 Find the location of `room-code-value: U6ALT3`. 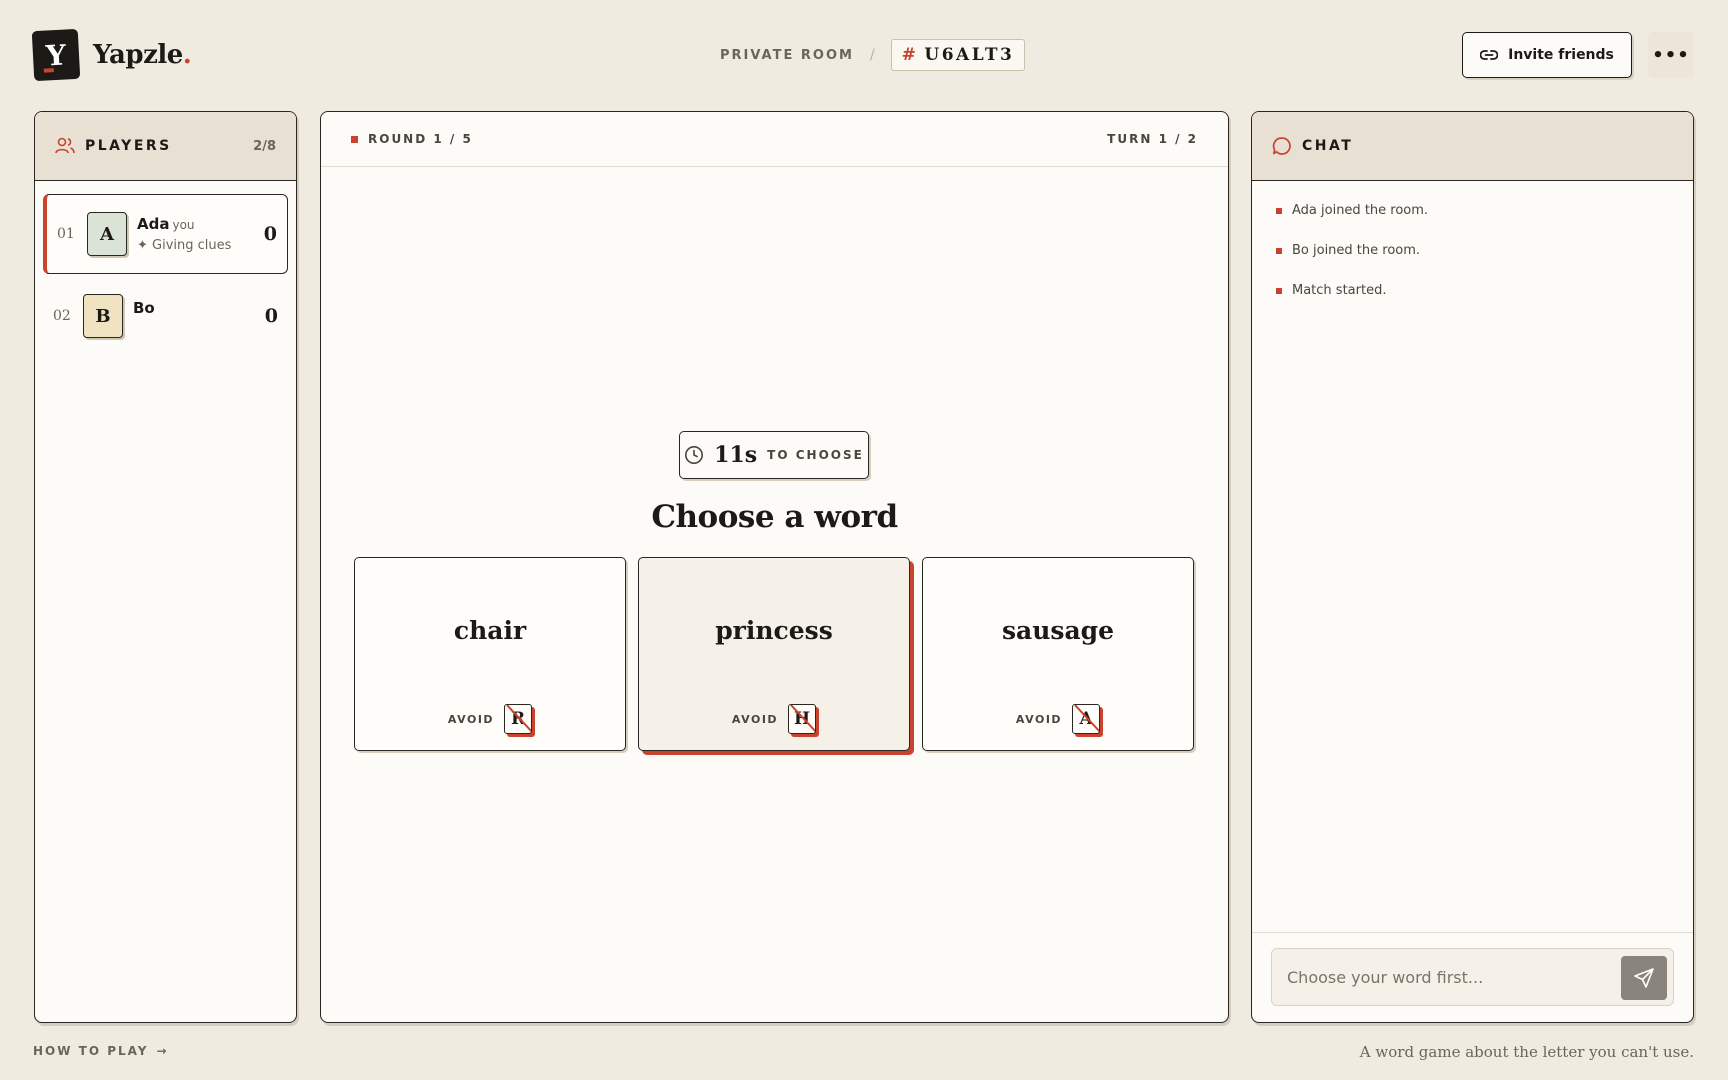

room-code-value: U6ALT3 is located at coordinates (969, 55).